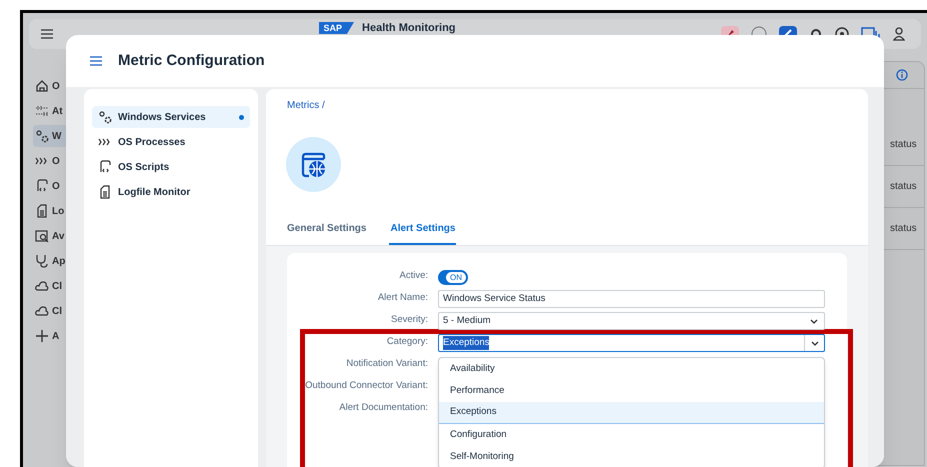 The height and width of the screenshot is (467, 927). I want to click on dropdown-option: Performance, so click(631, 391).